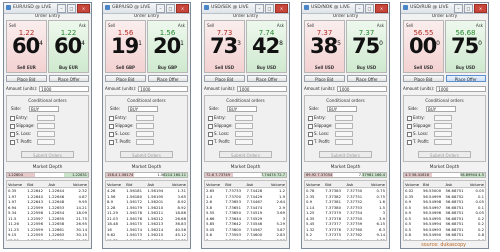 The width and height of the screenshot is (500, 252). What do you see at coordinates (68, 46) in the screenshot?
I see `buy-quote-button: Ask 1.22 60 4 Buy EUR` at bounding box center [68, 46].